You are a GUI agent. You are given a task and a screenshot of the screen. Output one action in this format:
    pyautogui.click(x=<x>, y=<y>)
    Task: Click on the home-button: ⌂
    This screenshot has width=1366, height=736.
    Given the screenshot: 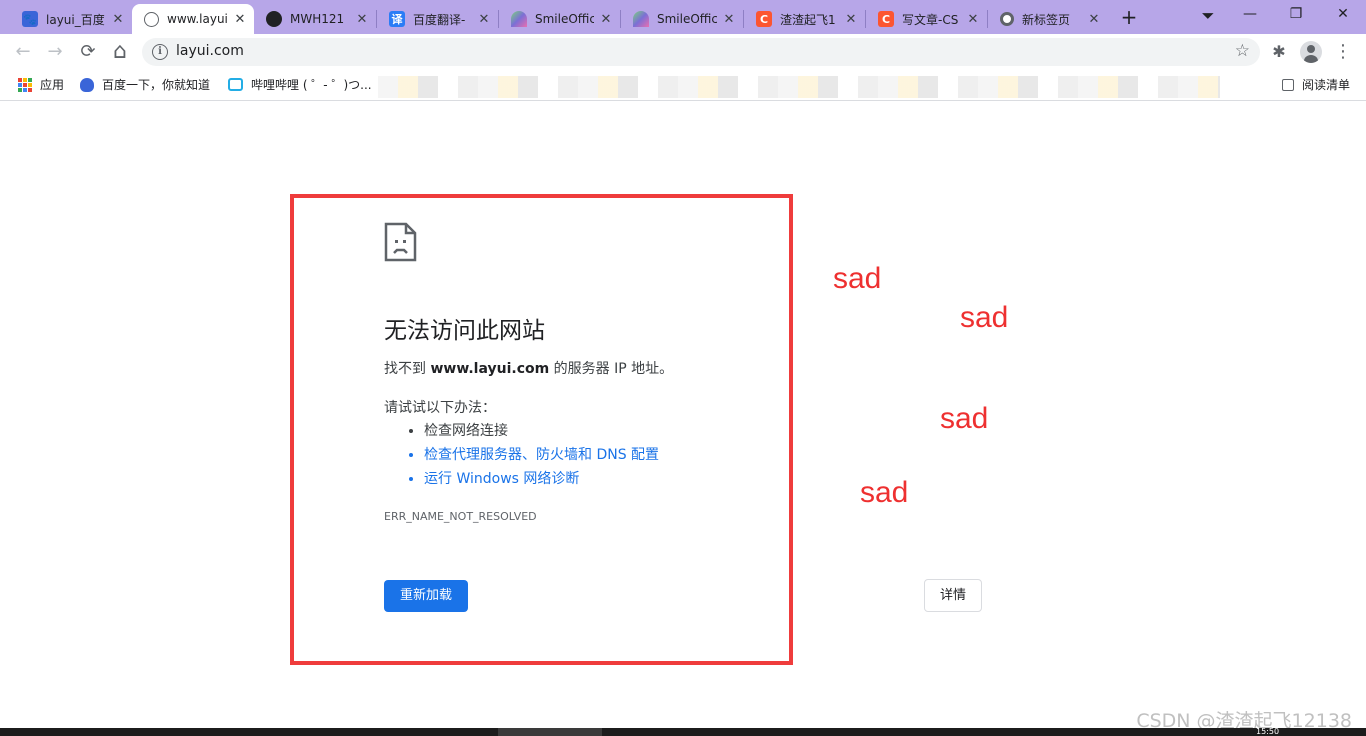 What is the action you would take?
    pyautogui.click(x=120, y=52)
    